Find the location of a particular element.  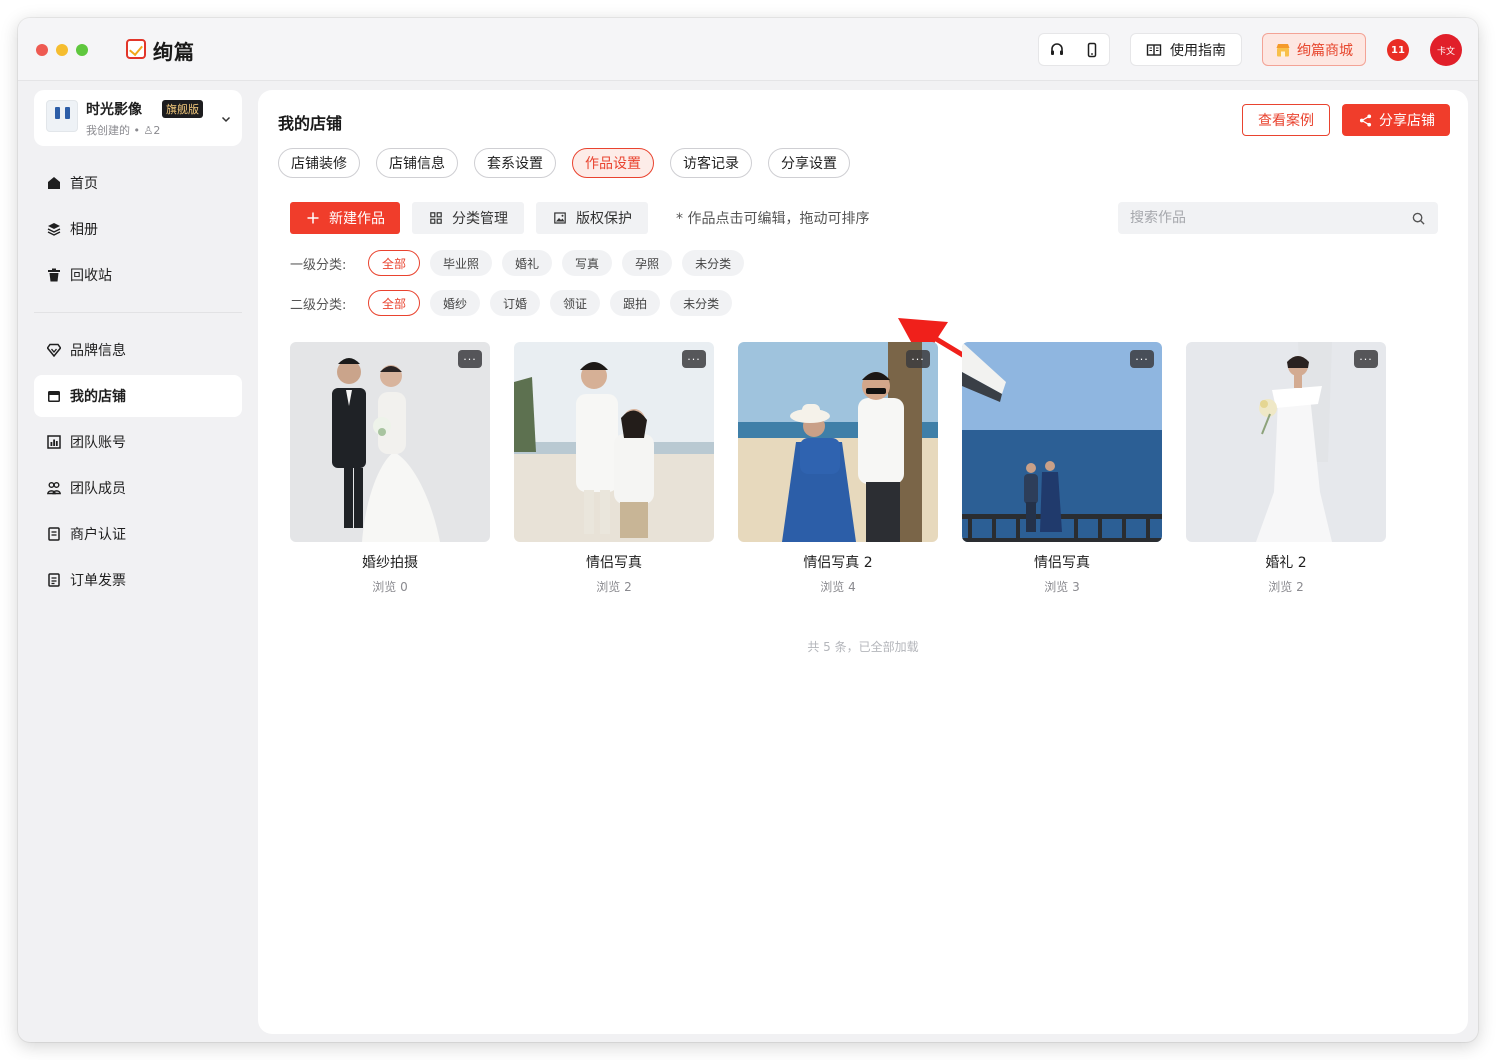

book-icon is located at coordinates (1154, 50).